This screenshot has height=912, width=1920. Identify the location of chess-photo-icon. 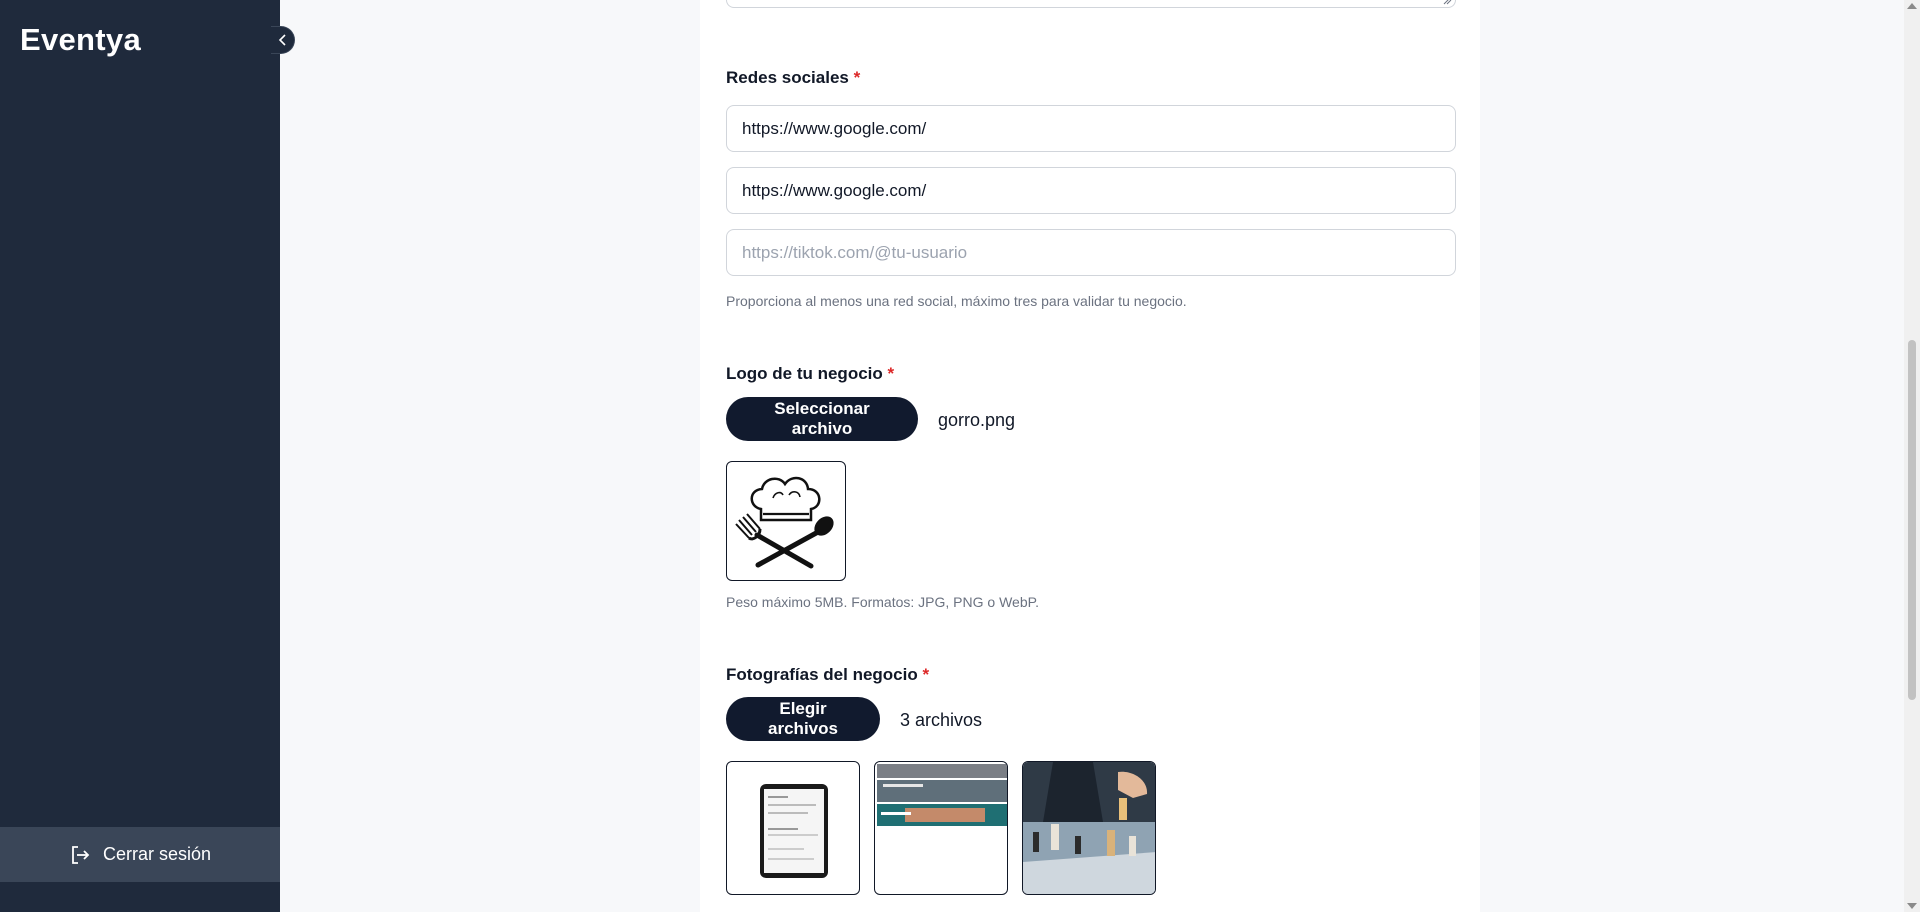
(1089, 828).